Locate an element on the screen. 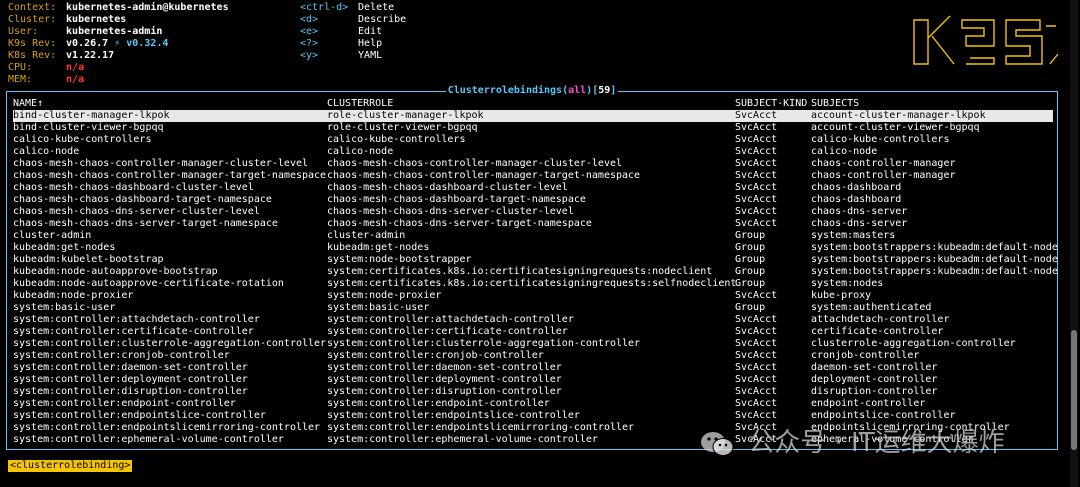  cell-clusterrole: role-cluster-manager-lkpok is located at coordinates (405, 115).